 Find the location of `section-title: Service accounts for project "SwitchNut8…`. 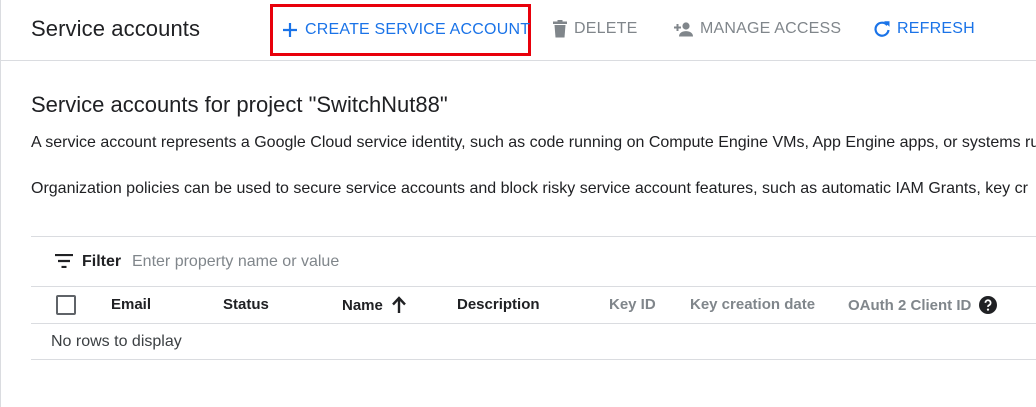

section-title: Service accounts for project "SwitchNut8… is located at coordinates (239, 104).